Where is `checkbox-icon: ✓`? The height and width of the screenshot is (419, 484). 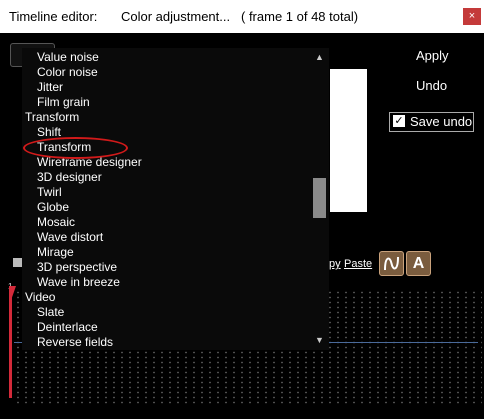
checkbox-icon: ✓ is located at coordinates (399, 121).